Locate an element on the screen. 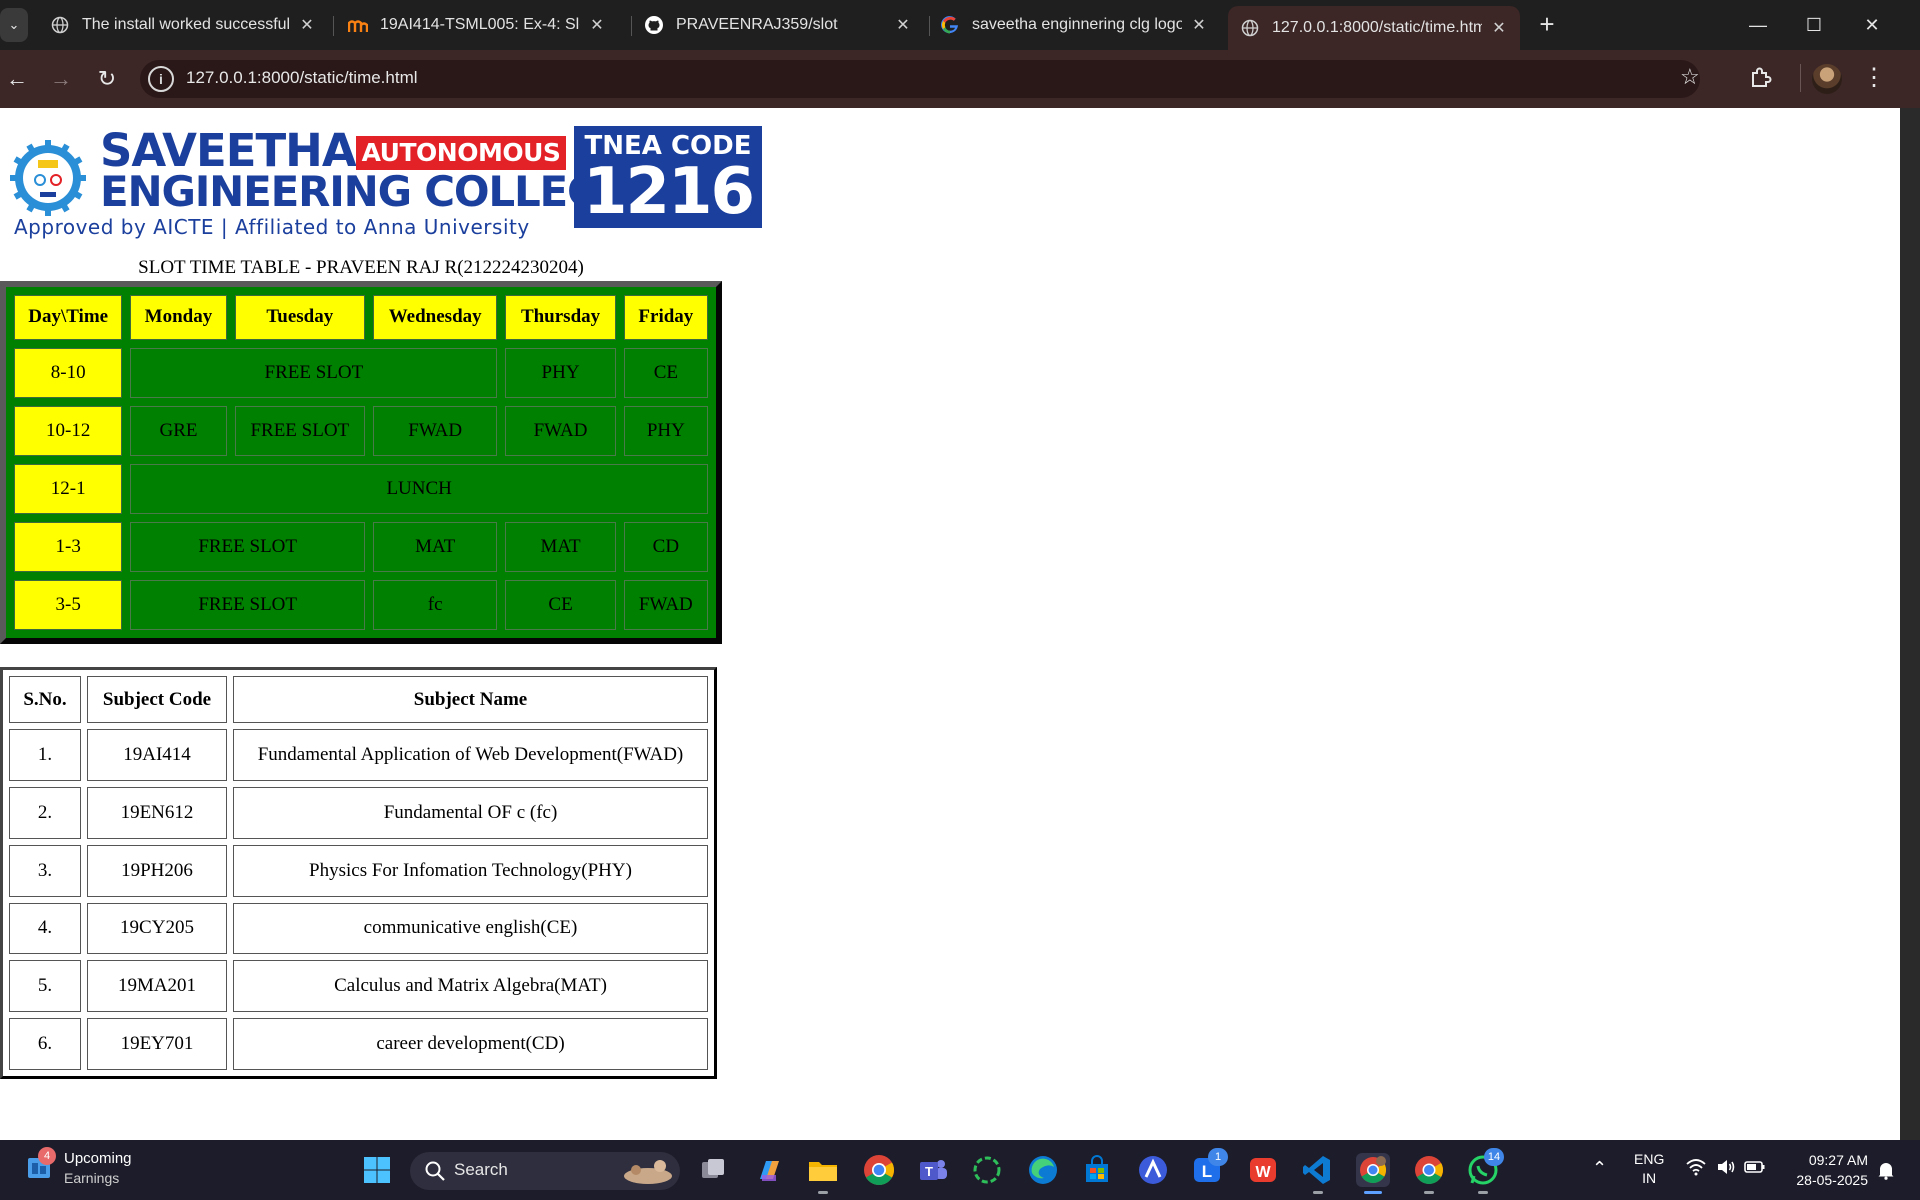 The height and width of the screenshot is (1200, 1920). copilot-icon is located at coordinates (769, 1170).